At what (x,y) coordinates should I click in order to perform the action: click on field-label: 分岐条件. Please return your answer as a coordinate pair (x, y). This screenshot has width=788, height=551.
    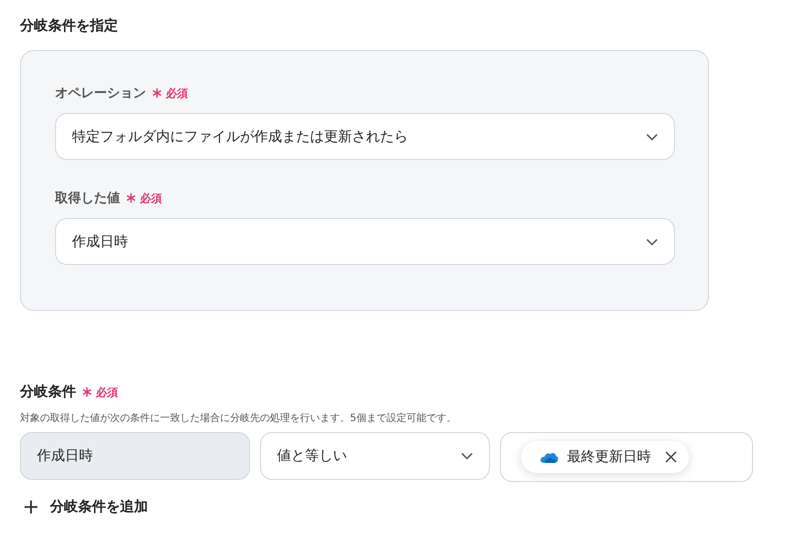
    Looking at the image, I should click on (48, 392).